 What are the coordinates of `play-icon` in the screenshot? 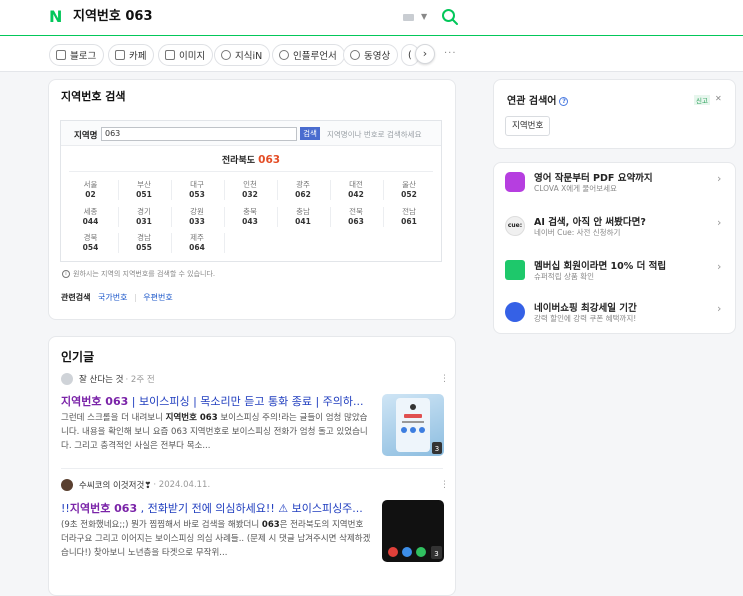 It's located at (355, 55).